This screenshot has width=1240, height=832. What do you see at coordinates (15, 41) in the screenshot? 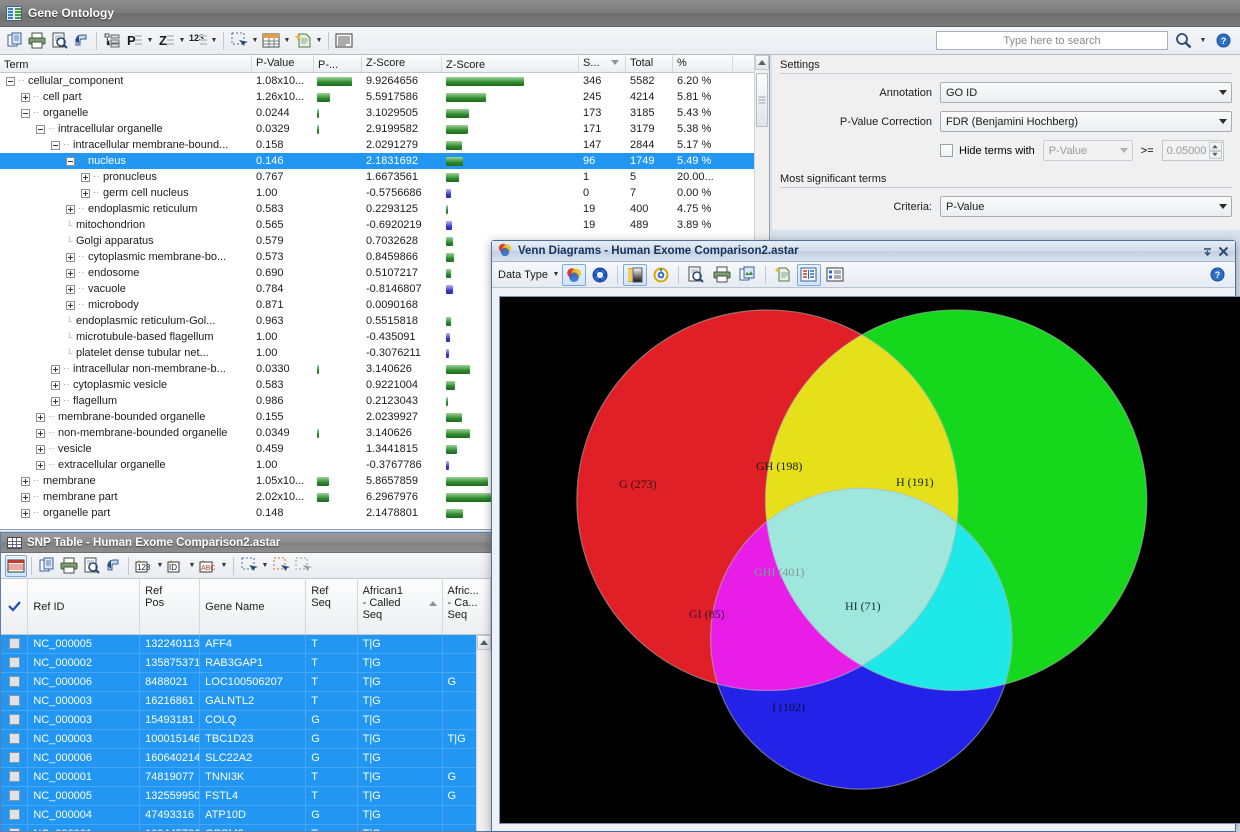
I see `copy-icon` at bounding box center [15, 41].